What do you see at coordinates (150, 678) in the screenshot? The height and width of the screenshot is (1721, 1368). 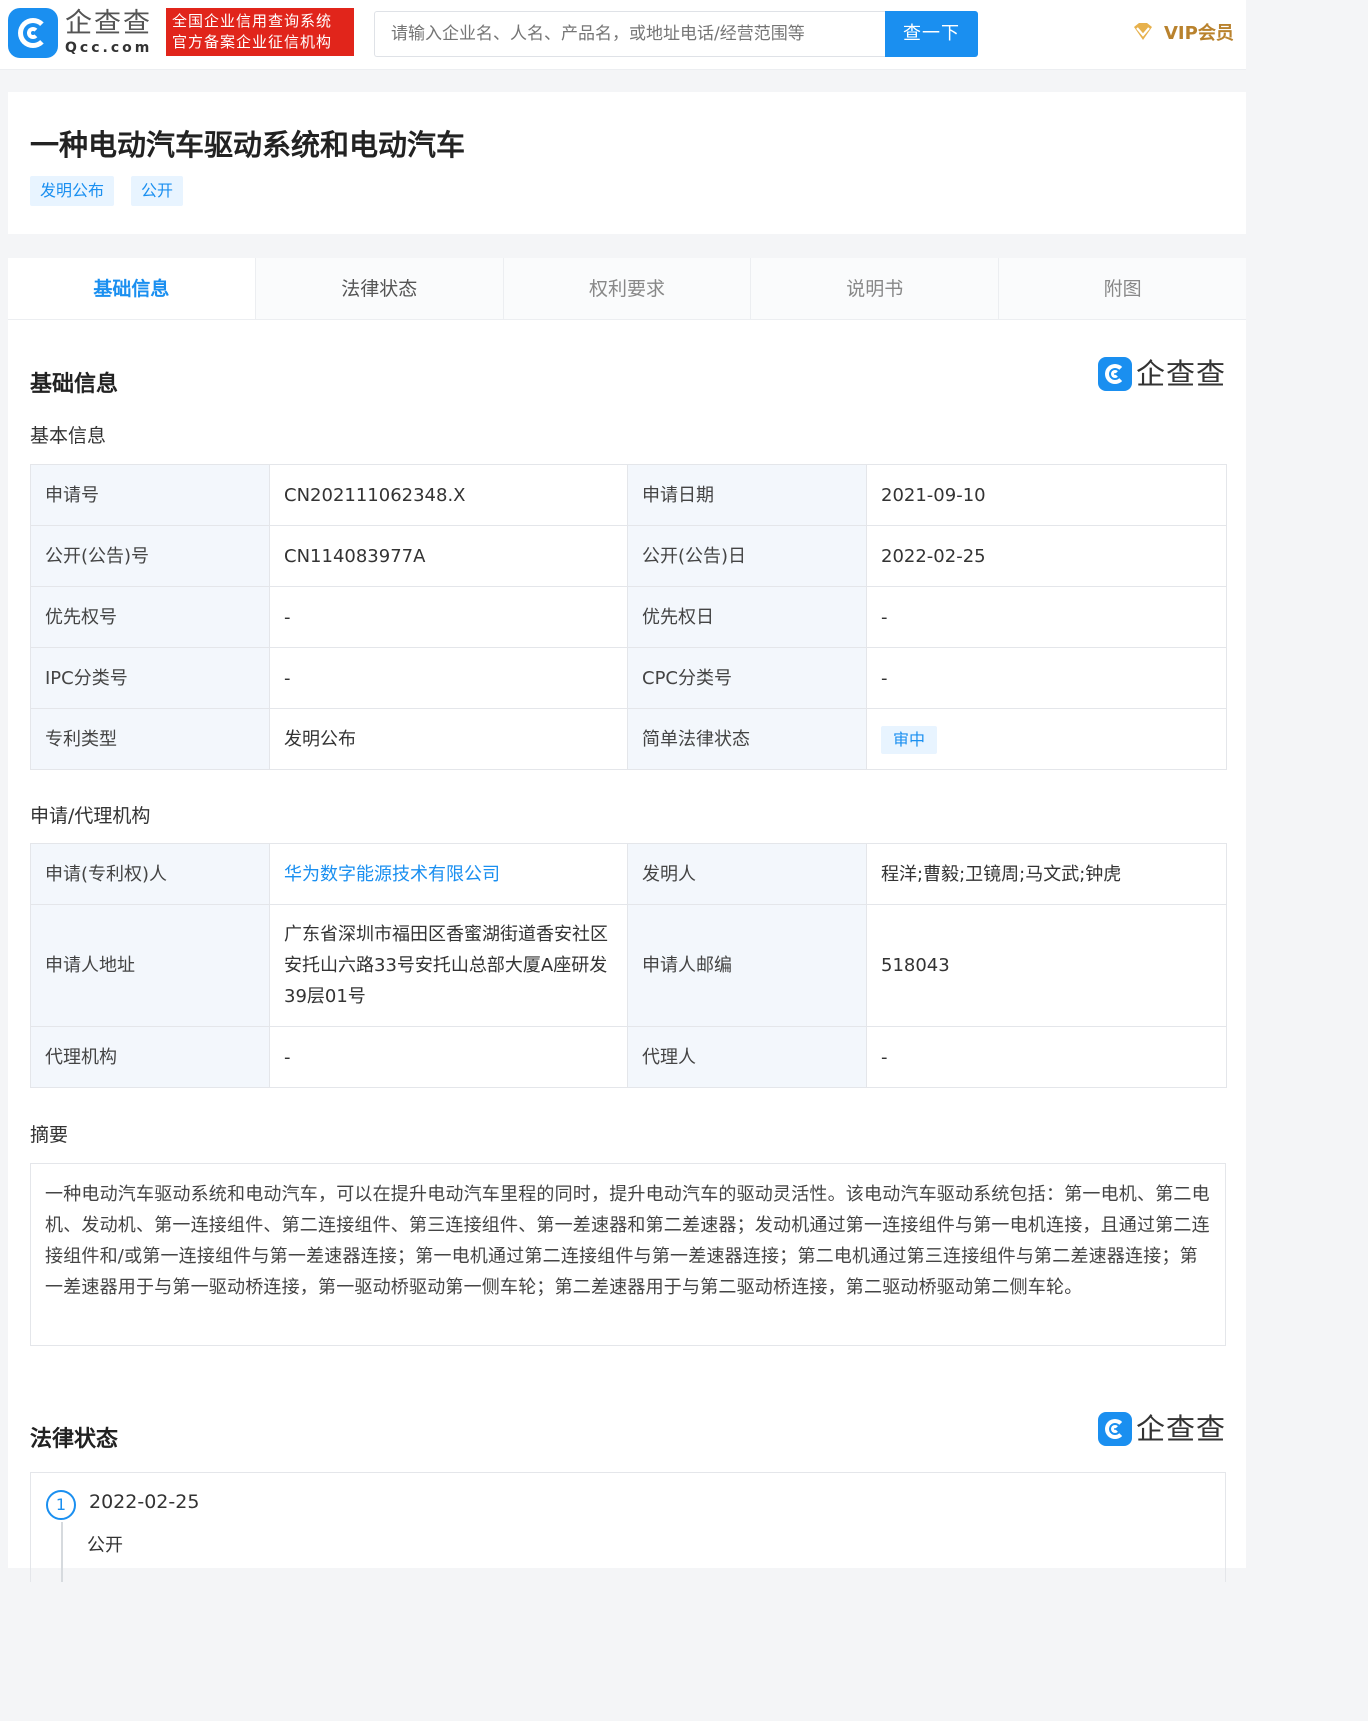 I see `field-label: IPC分类号` at bounding box center [150, 678].